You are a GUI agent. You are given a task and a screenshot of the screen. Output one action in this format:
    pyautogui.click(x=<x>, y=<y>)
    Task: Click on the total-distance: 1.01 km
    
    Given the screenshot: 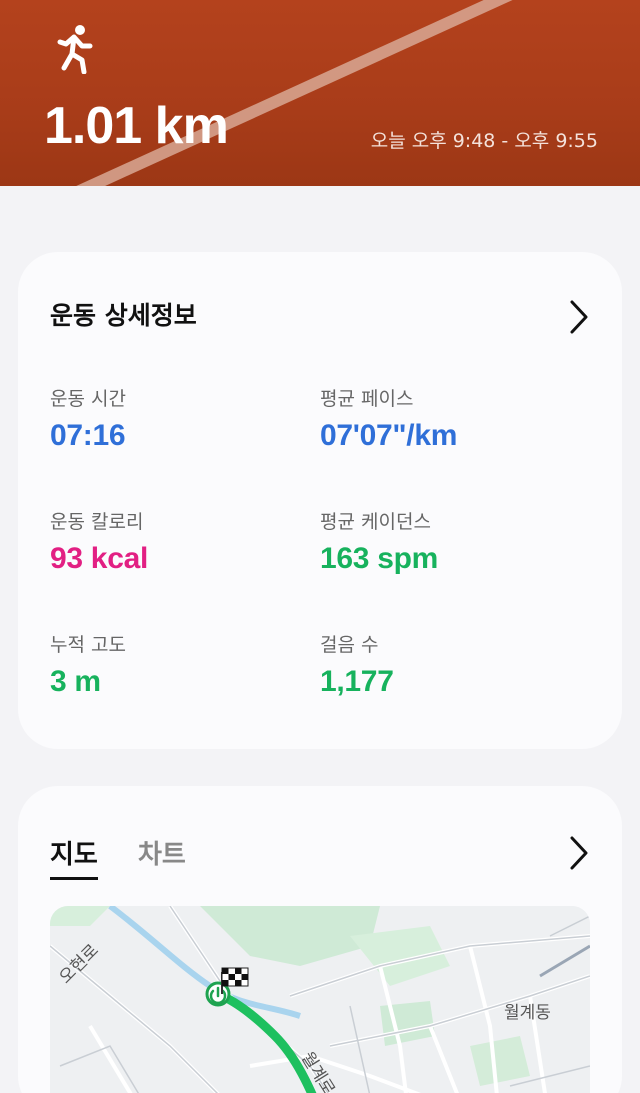 What is the action you would take?
    pyautogui.click(x=136, y=126)
    